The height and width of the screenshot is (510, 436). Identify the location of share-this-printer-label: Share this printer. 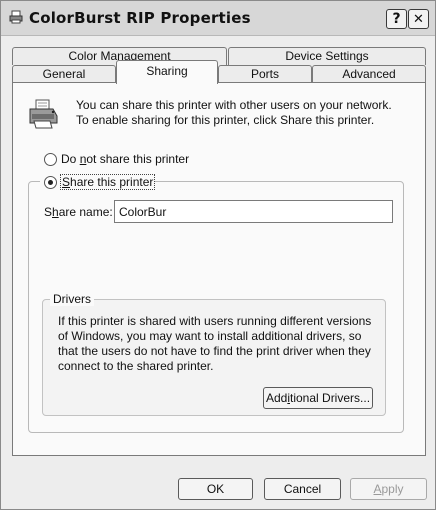
(107, 182).